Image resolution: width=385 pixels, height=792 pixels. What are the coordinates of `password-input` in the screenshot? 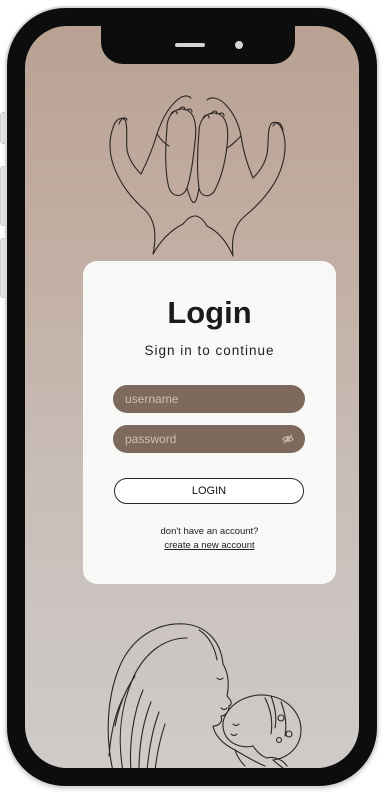 It's located at (209, 439).